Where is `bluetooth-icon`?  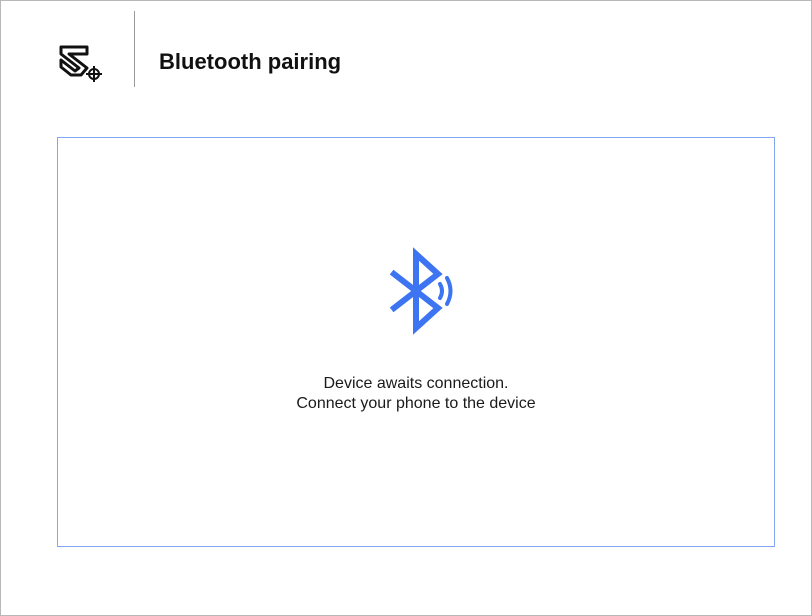 bluetooth-icon is located at coordinates (421, 291).